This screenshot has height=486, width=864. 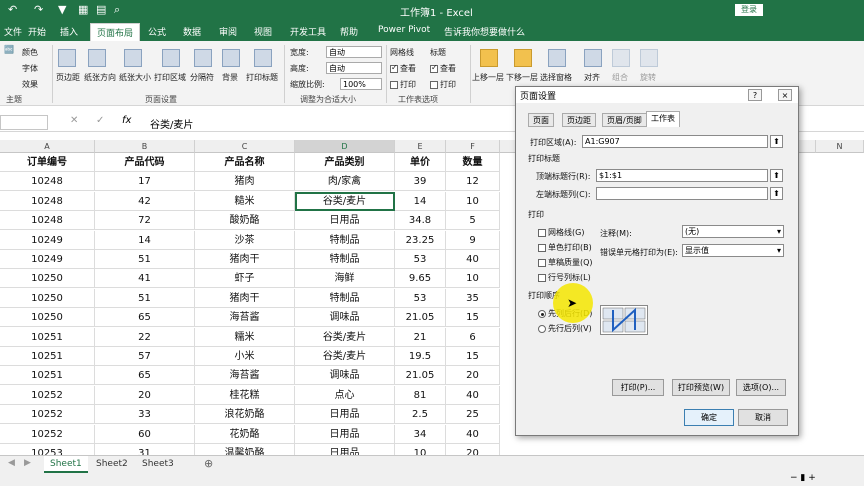 I want to click on table-cell: 81, so click(x=420, y=395).